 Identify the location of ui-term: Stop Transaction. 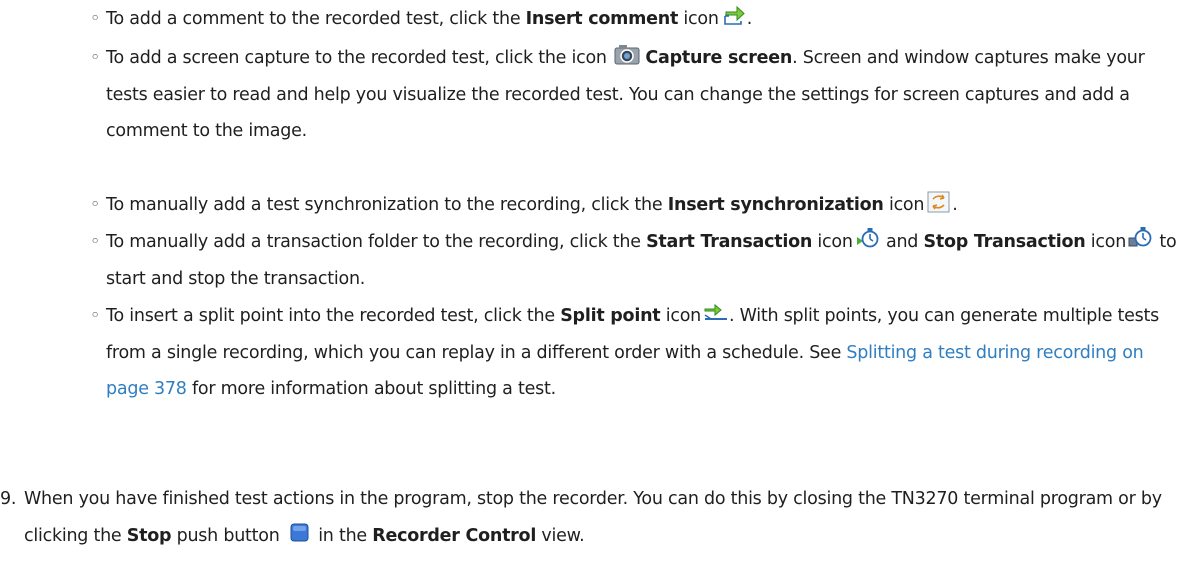
(1004, 242).